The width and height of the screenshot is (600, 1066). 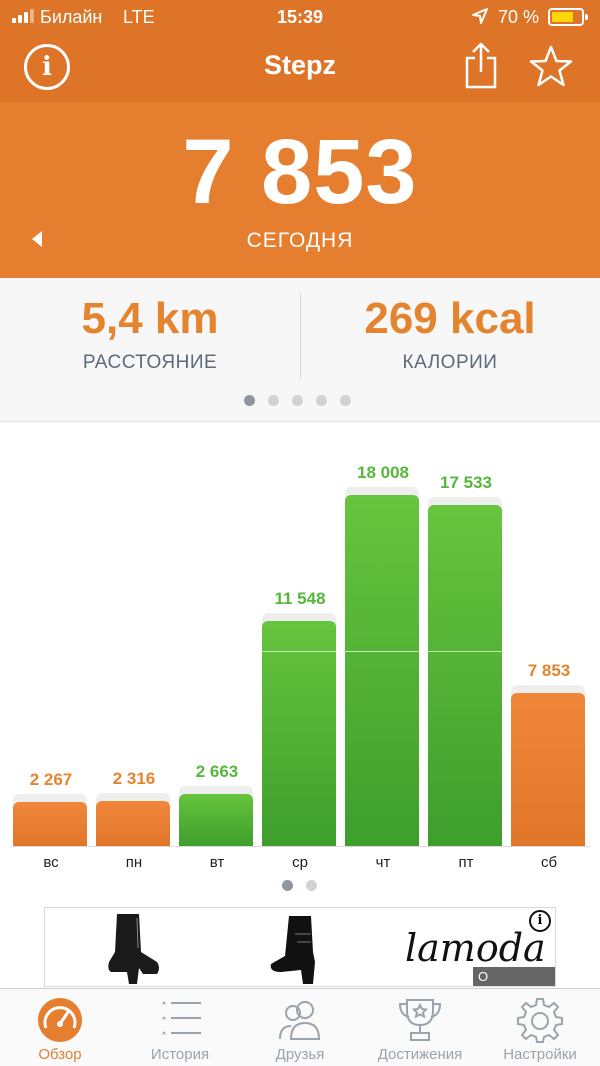 What do you see at coordinates (300, 599) in the screenshot?
I see `bar-value-label: 11 548` at bounding box center [300, 599].